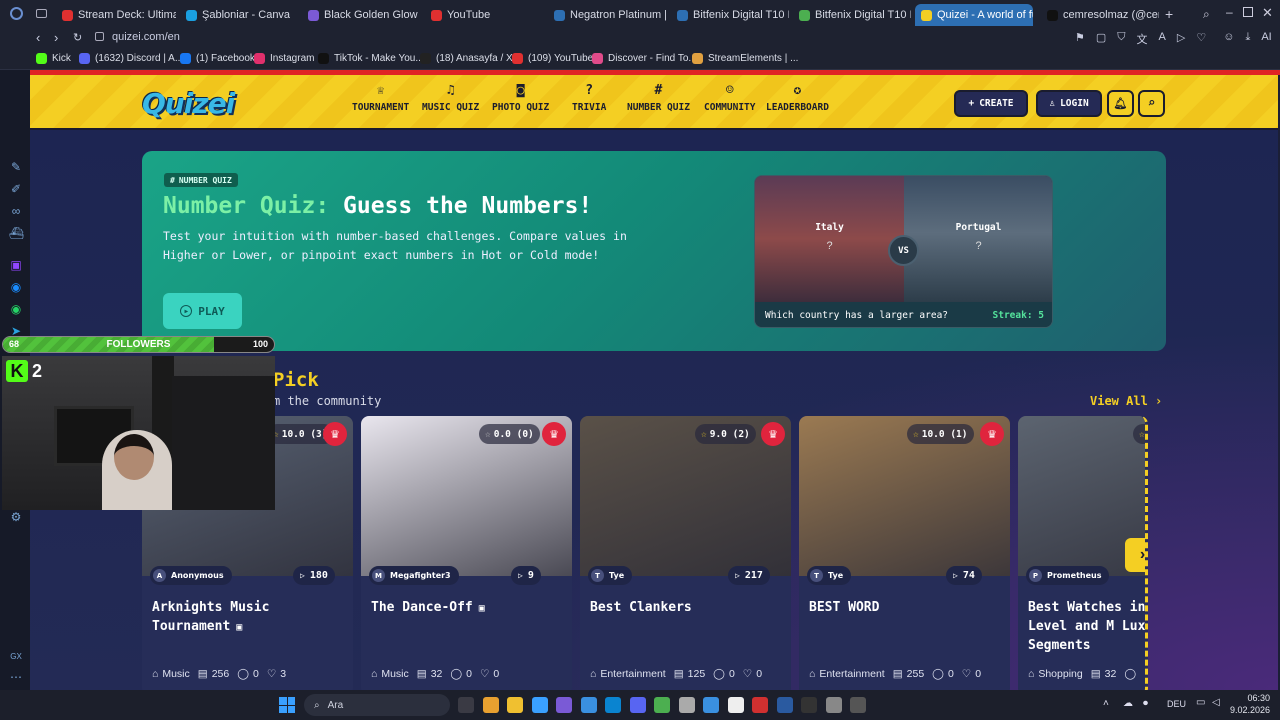 This screenshot has height=720, width=1280. What do you see at coordinates (1200, 702) in the screenshot?
I see `tray-monitor-icon: ▭` at bounding box center [1200, 702].